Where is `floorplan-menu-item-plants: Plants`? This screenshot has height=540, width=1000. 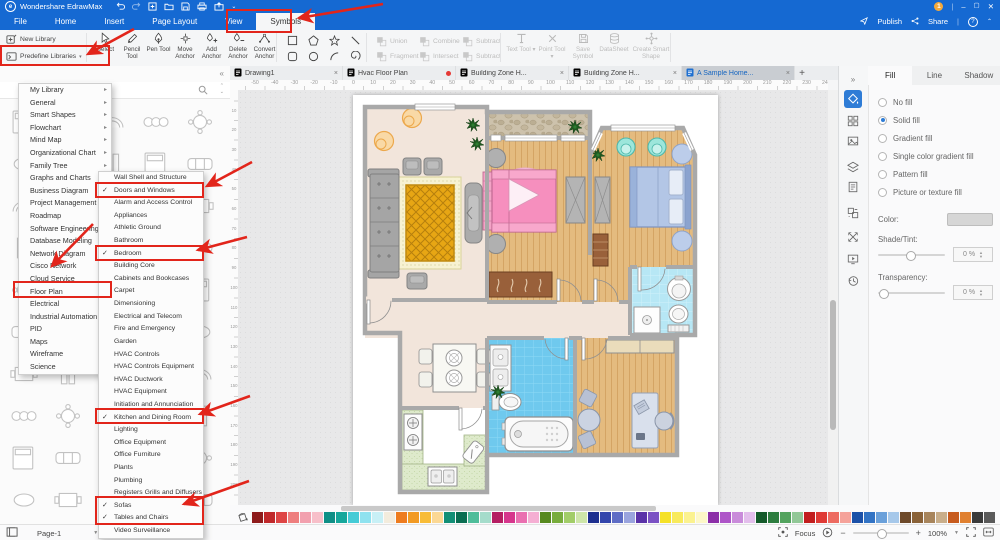
floorplan-menu-item-plants: Plants is located at coordinates (151, 468).